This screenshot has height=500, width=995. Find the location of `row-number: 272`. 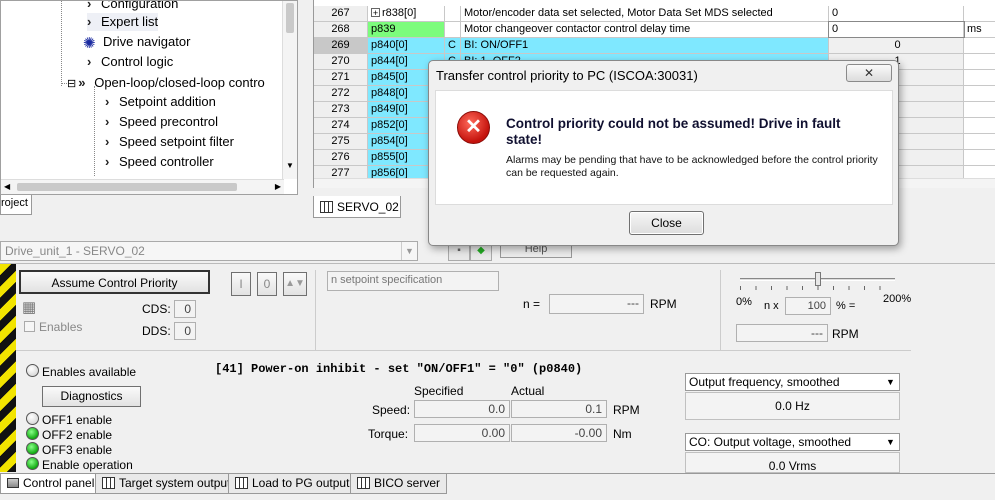

row-number: 272 is located at coordinates (341, 93).